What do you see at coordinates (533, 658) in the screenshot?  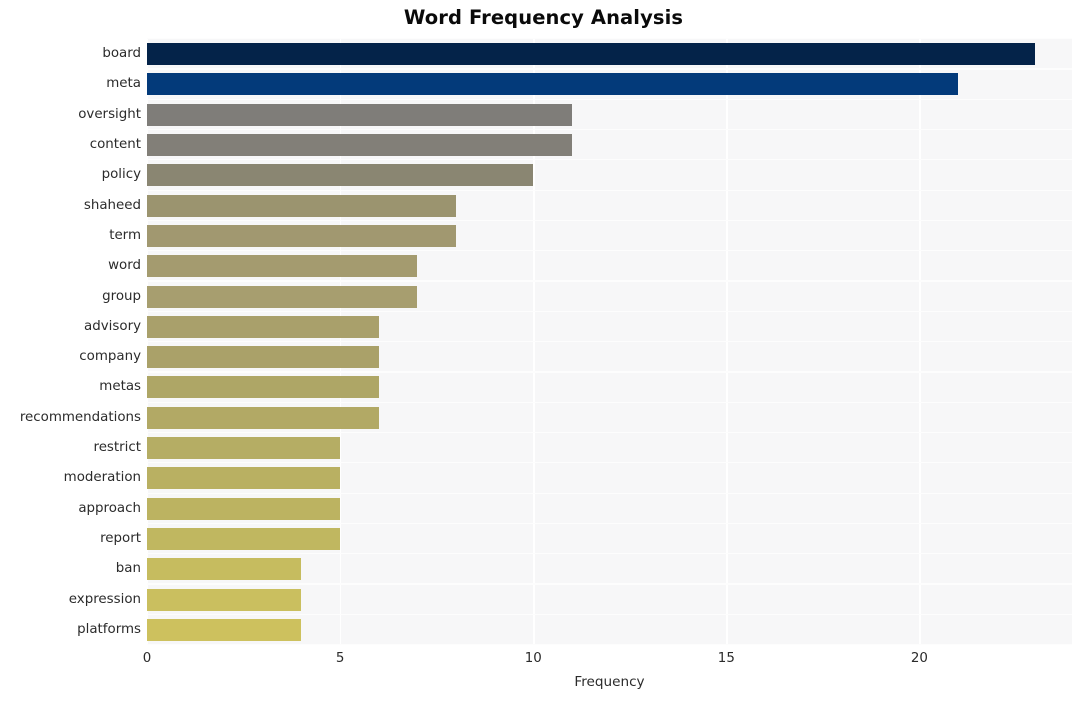 I see `x-axis-tick: 10` at bounding box center [533, 658].